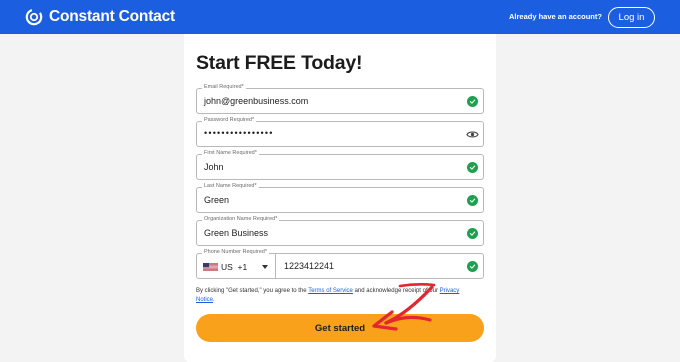  What do you see at coordinates (555, 16) in the screenshot?
I see `already-have-account-text: Already have an account?` at bounding box center [555, 16].